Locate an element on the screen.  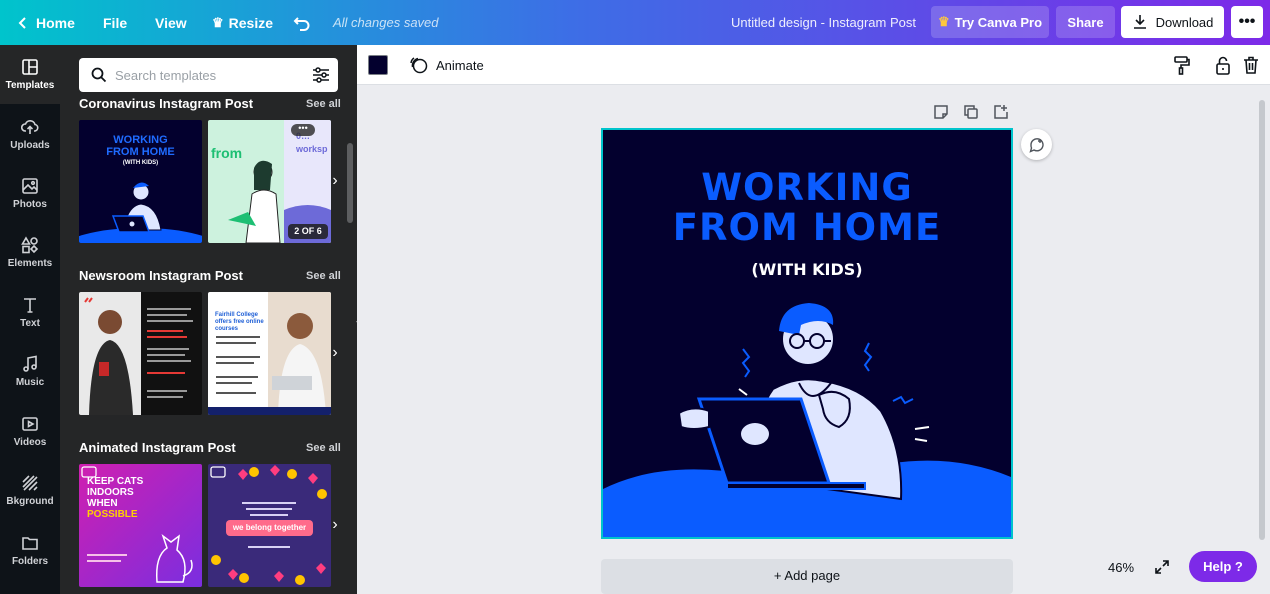
download-icon is located at coordinates (1139, 22).